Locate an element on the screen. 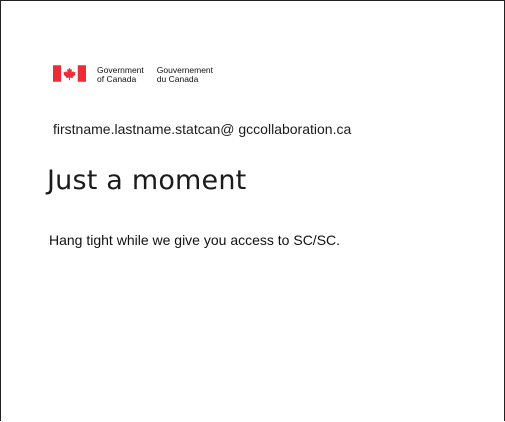 Image resolution: width=505 pixels, height=422 pixels. wordmark-en-line2: of Canada is located at coordinates (117, 79).